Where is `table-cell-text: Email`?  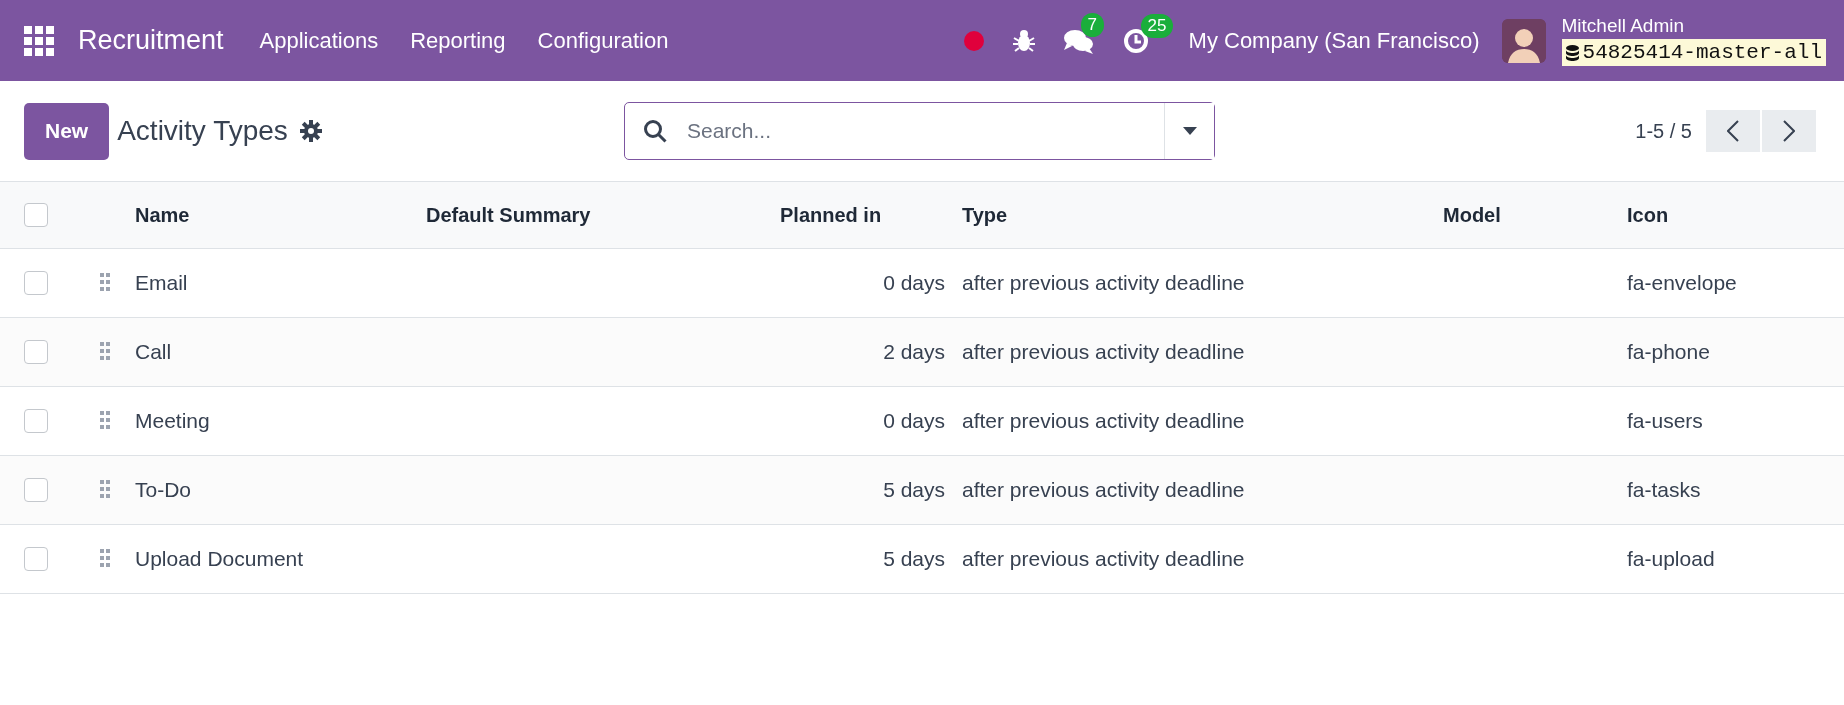
table-cell-text: Email is located at coordinates (162, 283).